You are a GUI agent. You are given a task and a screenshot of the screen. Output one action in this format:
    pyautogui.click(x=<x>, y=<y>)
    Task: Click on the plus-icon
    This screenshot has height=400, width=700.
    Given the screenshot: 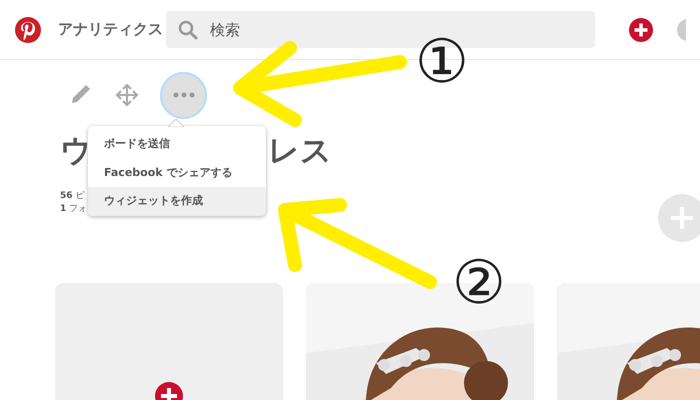 What is the action you would take?
    pyautogui.click(x=682, y=218)
    